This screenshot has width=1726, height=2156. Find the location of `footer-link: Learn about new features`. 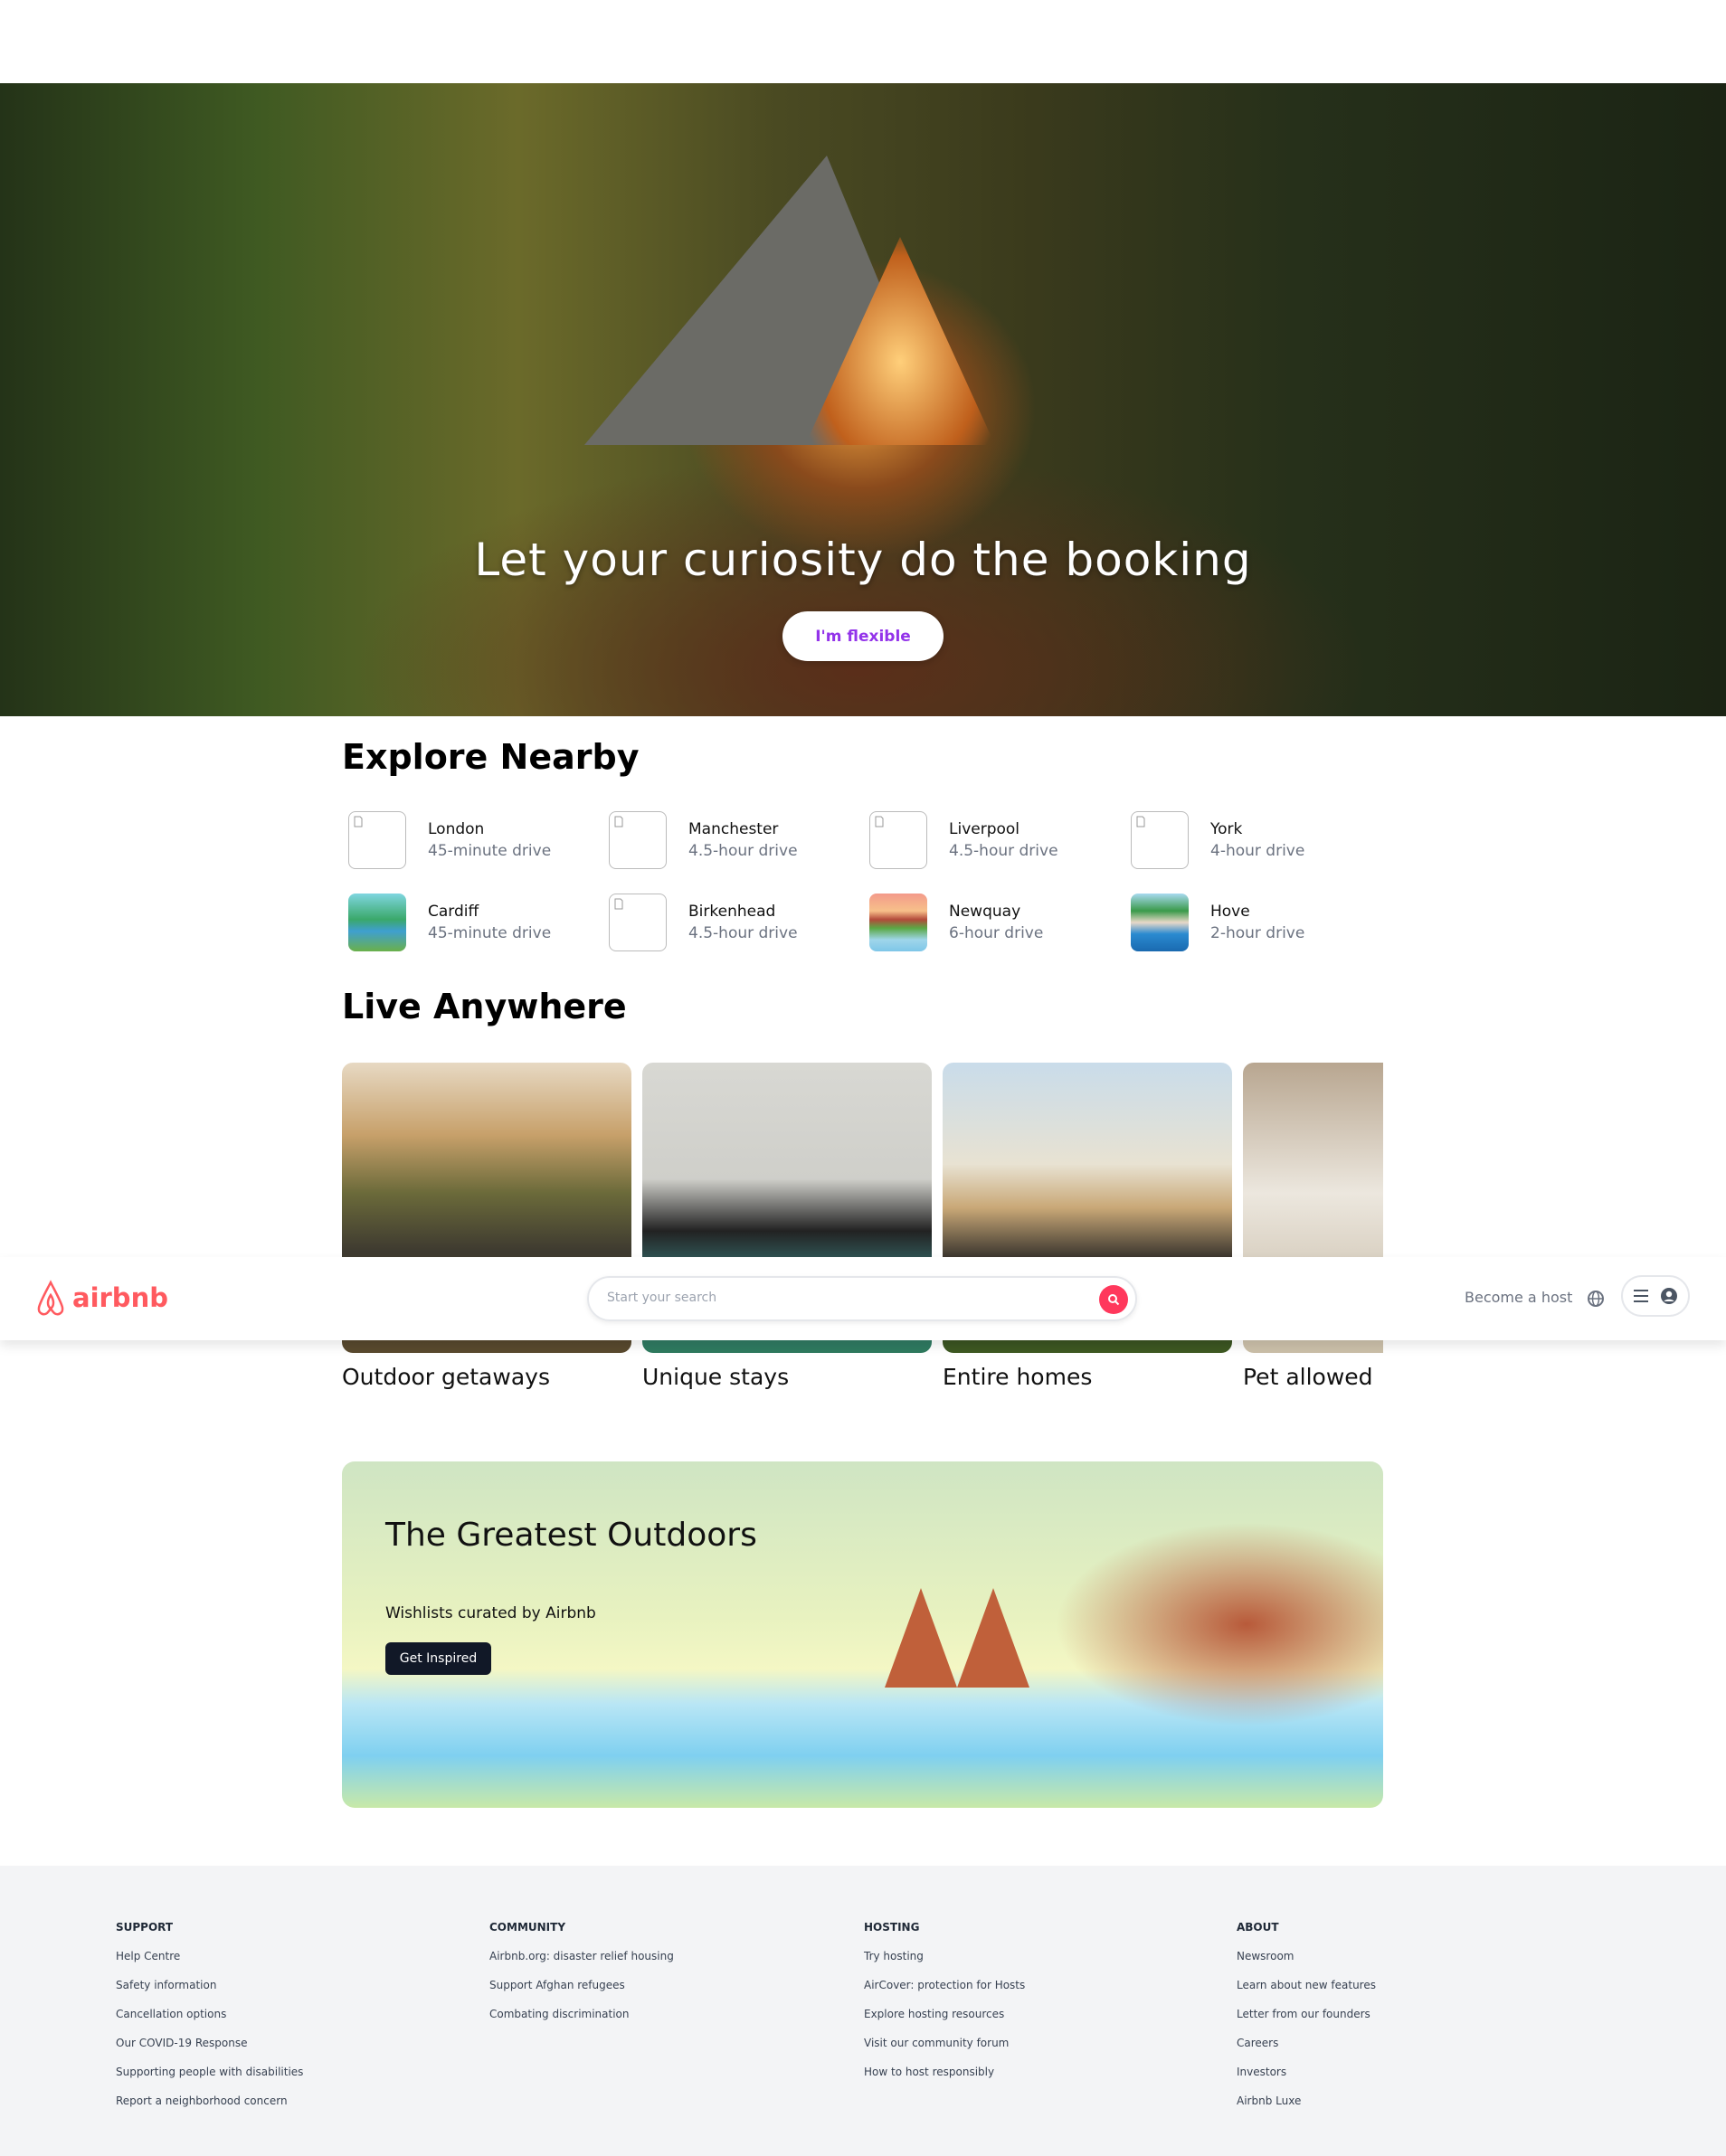

footer-link: Learn about new features is located at coordinates (1306, 1992).